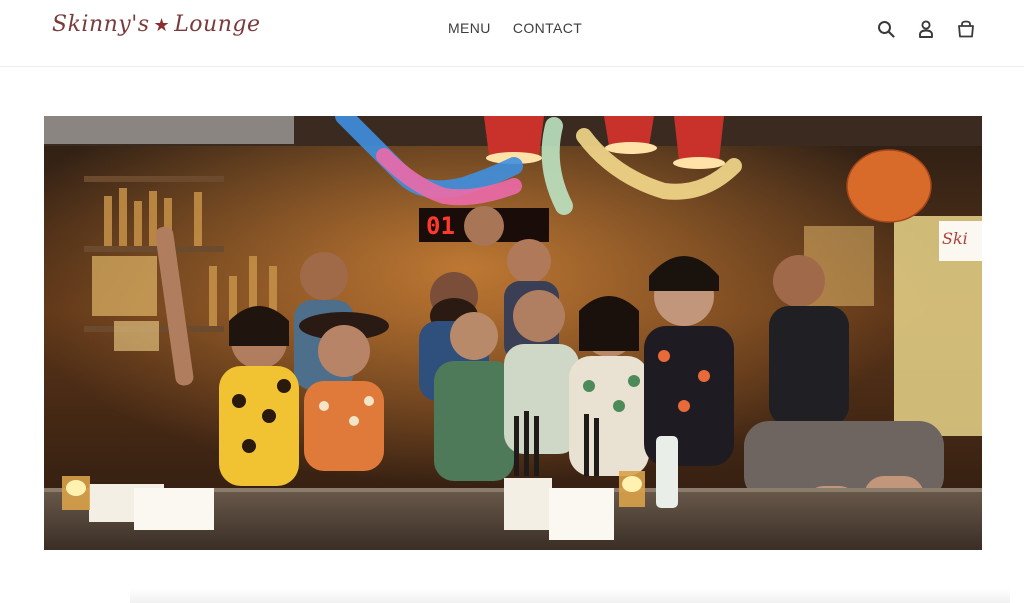  Describe the element at coordinates (101, 24) in the screenshot. I see `logo-text-first: Skinny's` at that location.